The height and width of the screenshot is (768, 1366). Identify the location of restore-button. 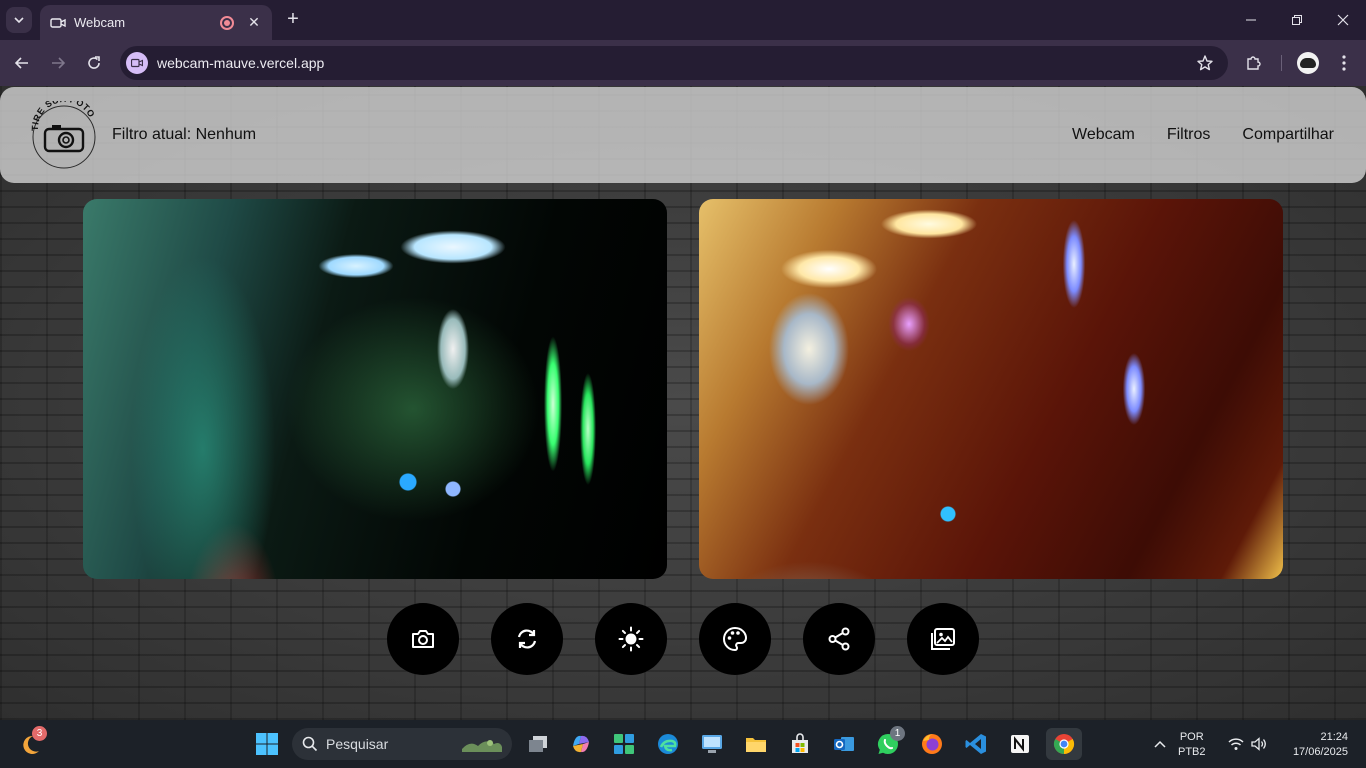
(1297, 20).